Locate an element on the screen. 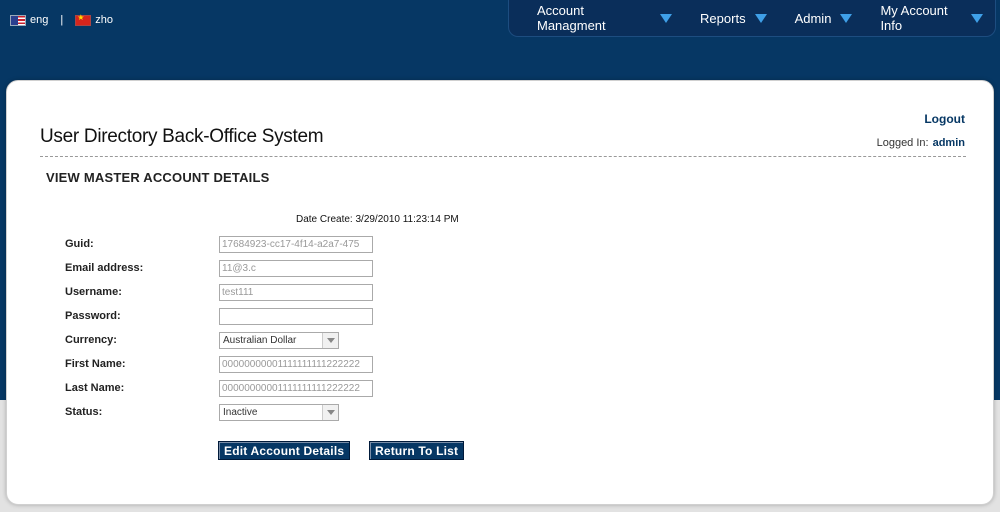 Image resolution: width=1000 pixels, height=512 pixels. password-field is located at coordinates (296, 316).